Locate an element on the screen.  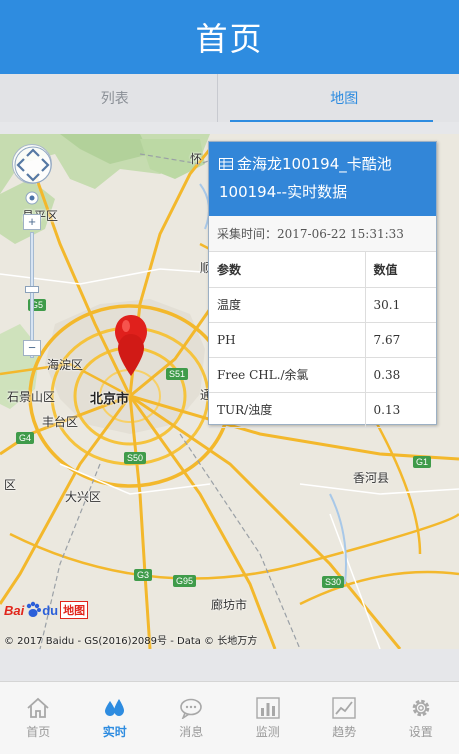
water-drops-icon is located at coordinates (114, 707).